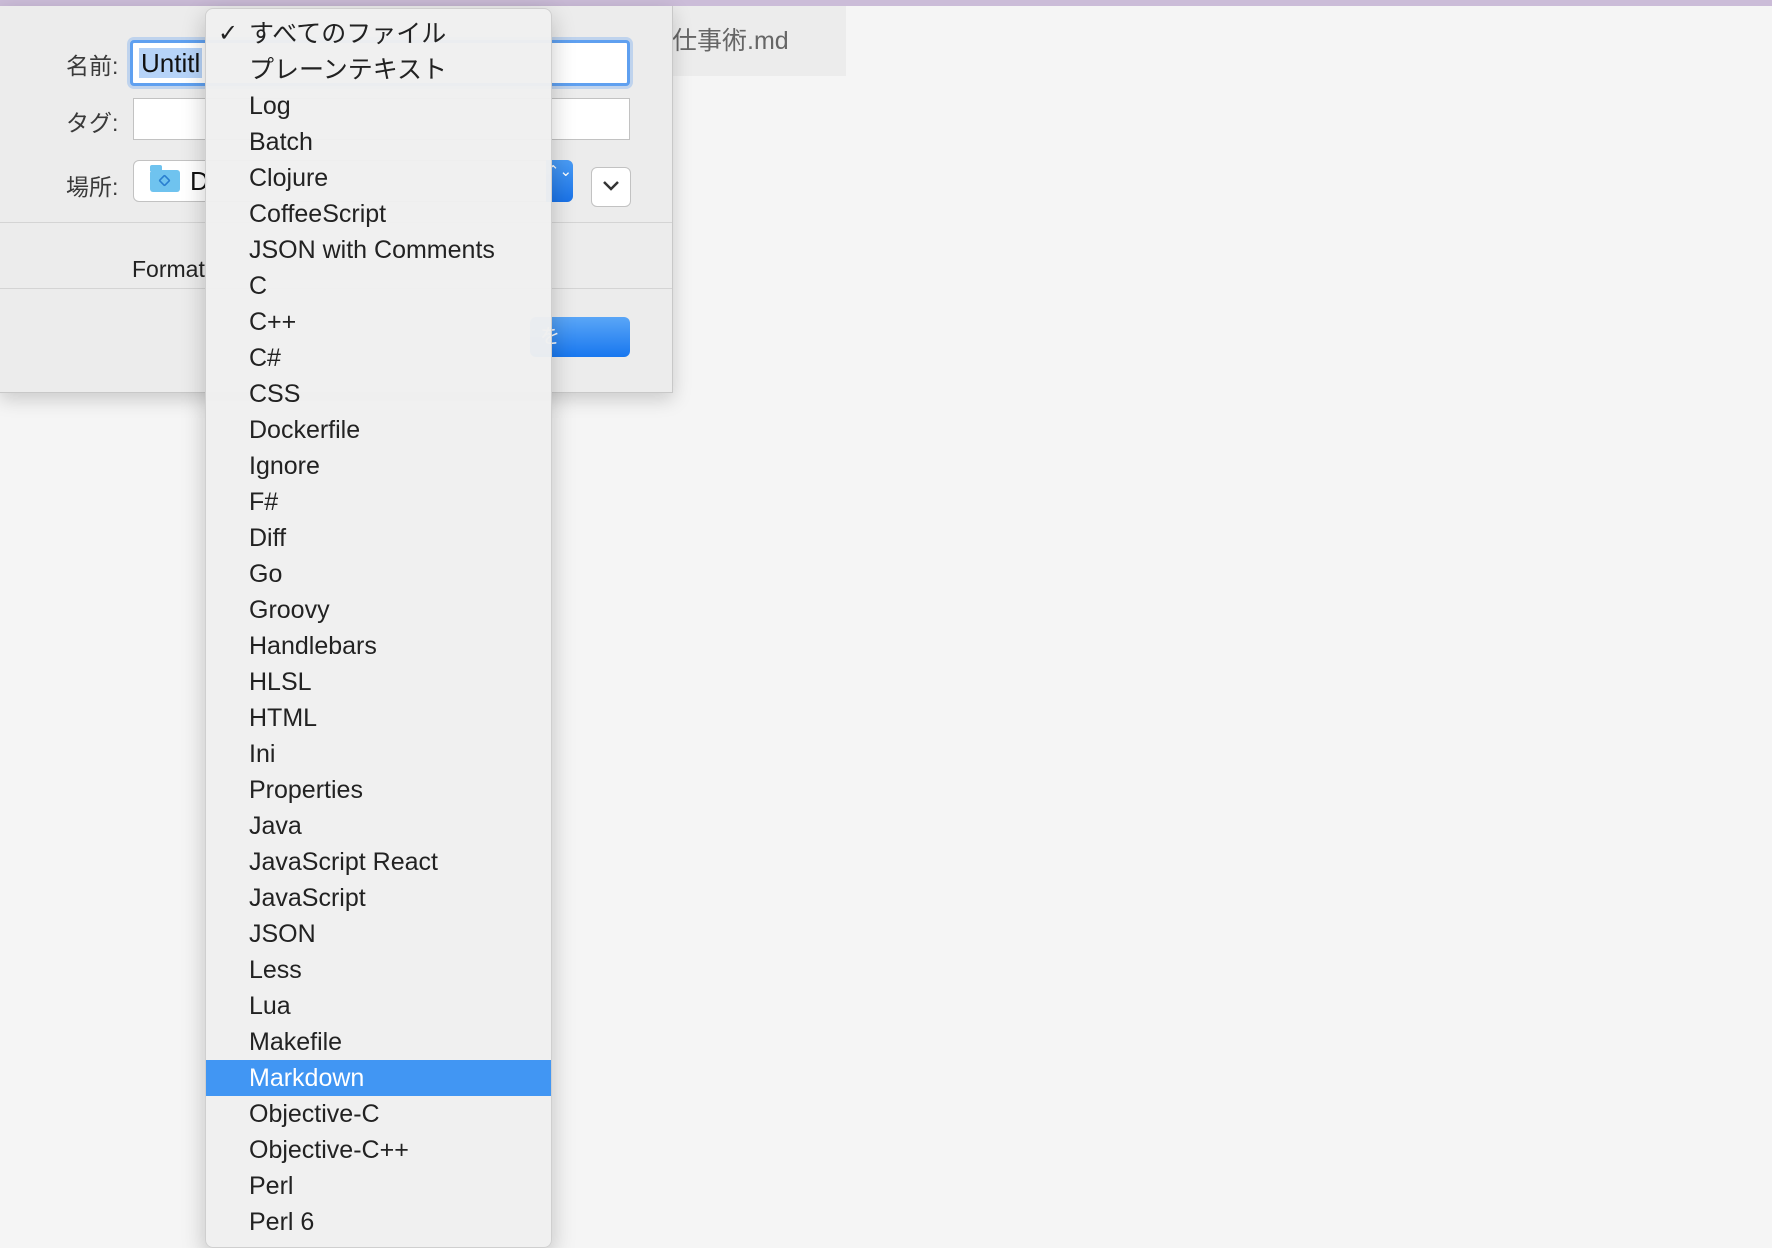 This screenshot has height=1248, width=1772. Describe the element at coordinates (378, 1222) in the screenshot. I see `menu-item: Perl 6` at that location.